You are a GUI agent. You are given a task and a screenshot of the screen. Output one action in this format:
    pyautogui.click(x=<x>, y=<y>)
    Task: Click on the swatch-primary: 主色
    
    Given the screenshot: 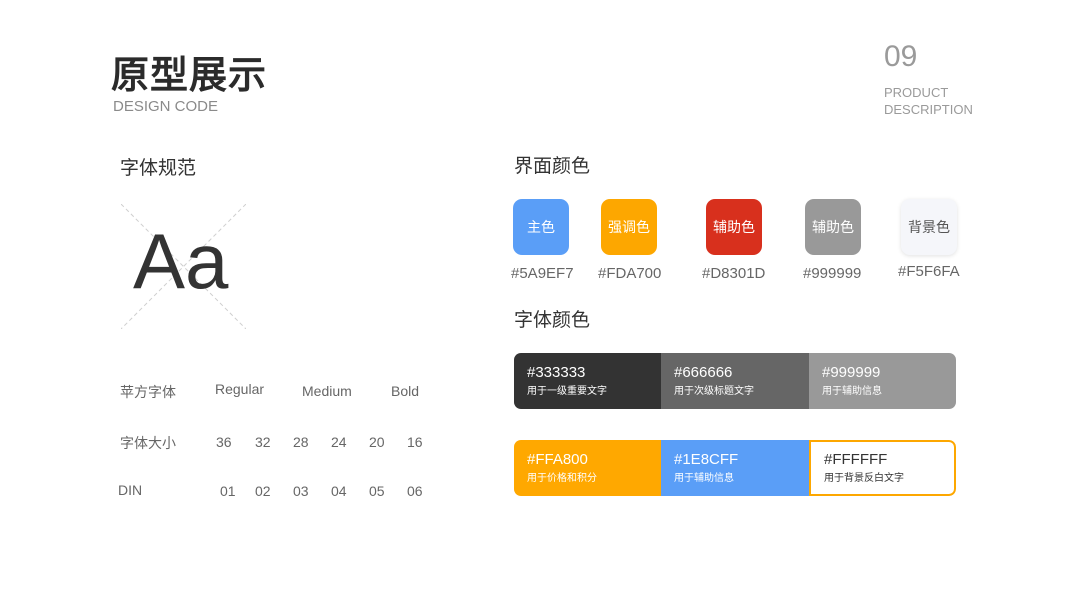 What is the action you would take?
    pyautogui.click(x=541, y=227)
    